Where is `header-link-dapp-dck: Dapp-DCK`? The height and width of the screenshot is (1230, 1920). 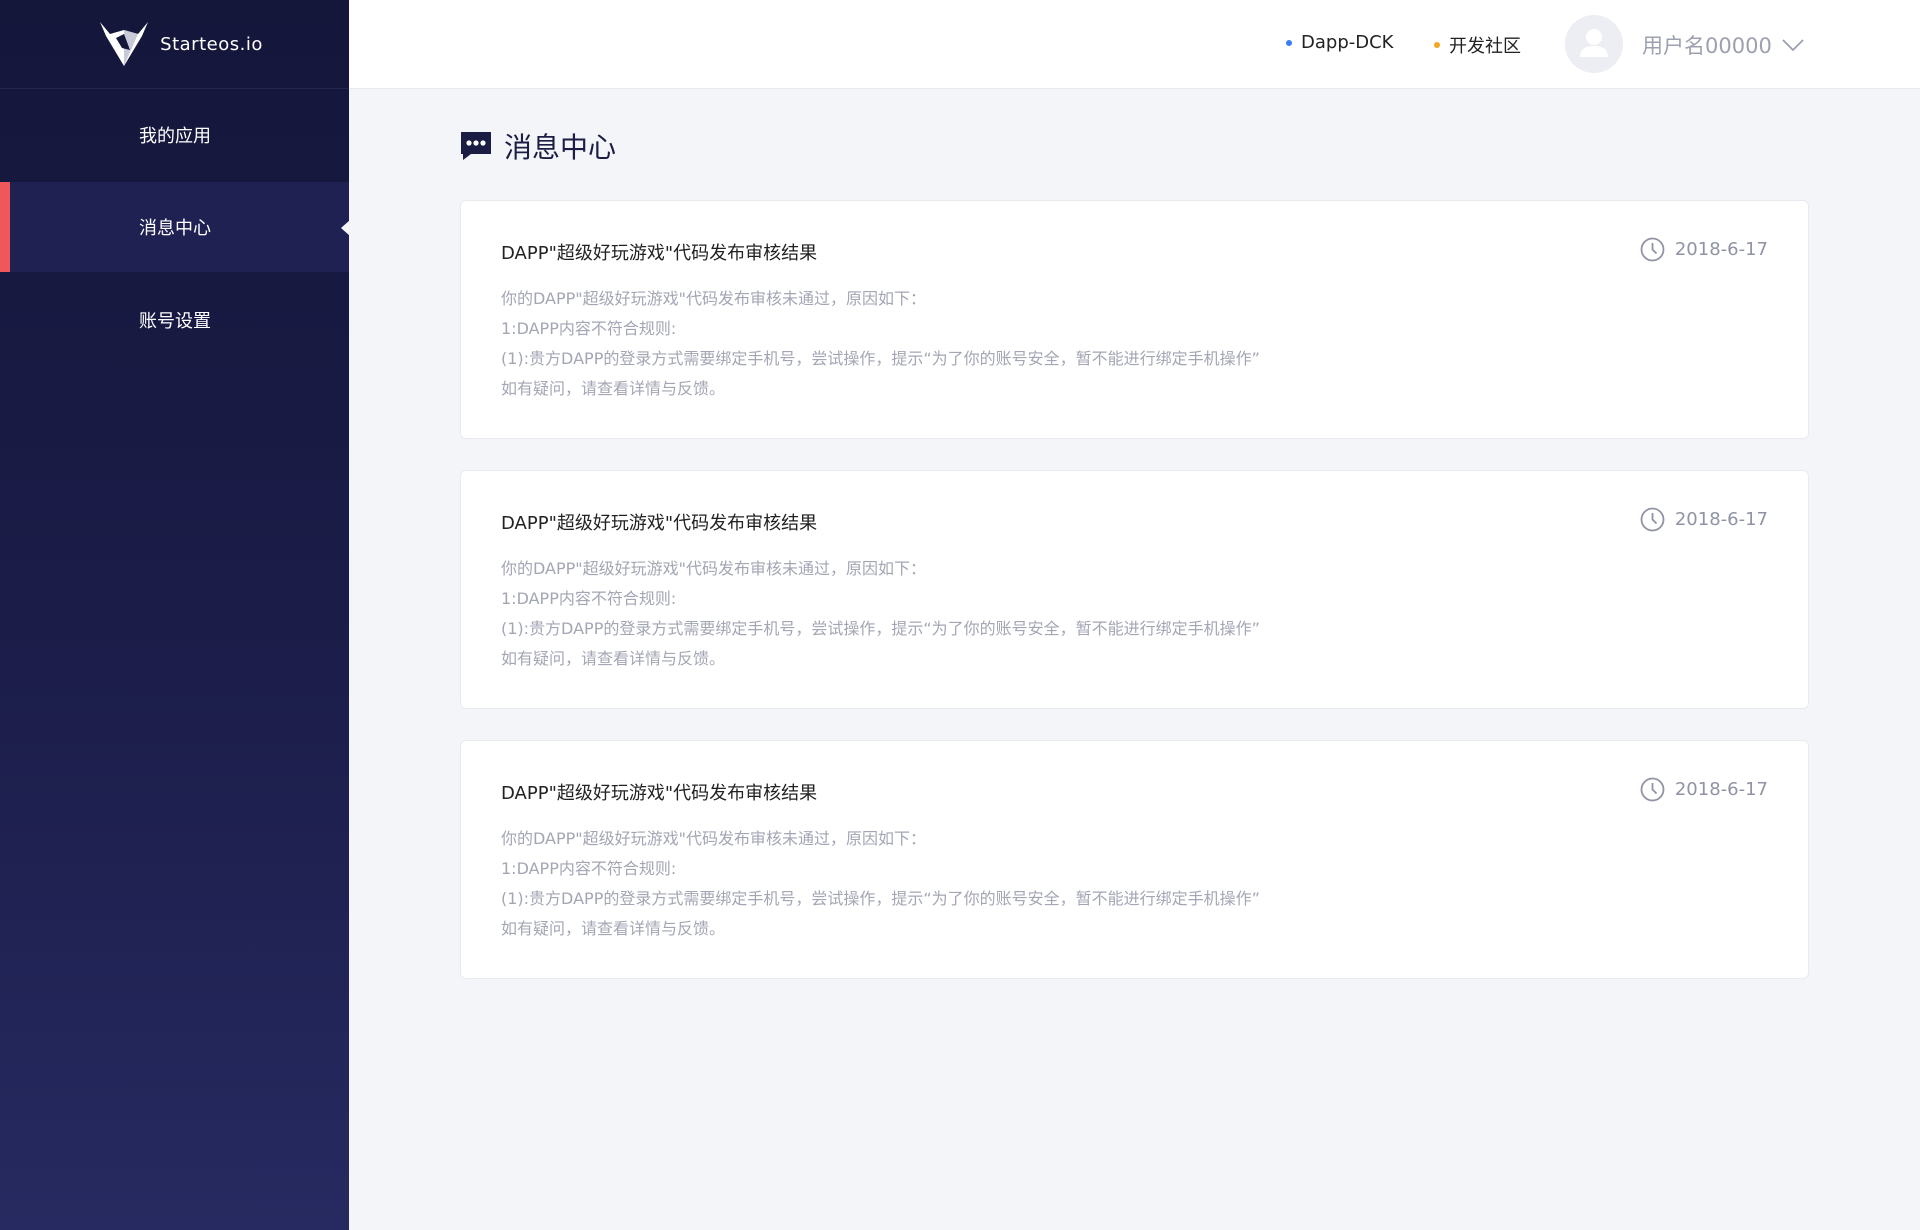
header-link-dapp-dck: Dapp-DCK is located at coordinates (1339, 42).